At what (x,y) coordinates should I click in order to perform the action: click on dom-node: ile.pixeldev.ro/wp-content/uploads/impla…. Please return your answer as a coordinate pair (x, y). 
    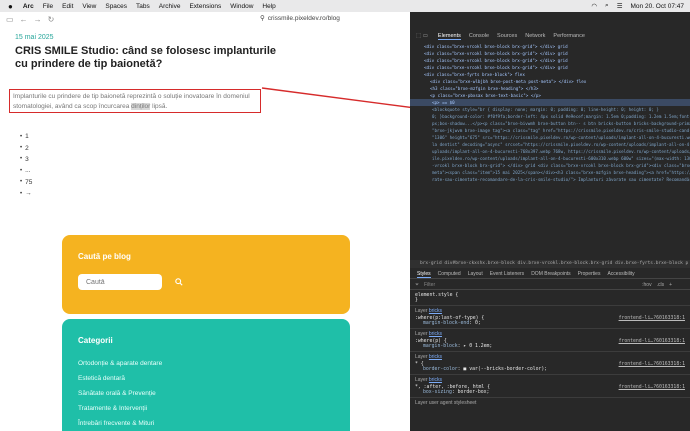
    Looking at the image, I should click on (550, 158).